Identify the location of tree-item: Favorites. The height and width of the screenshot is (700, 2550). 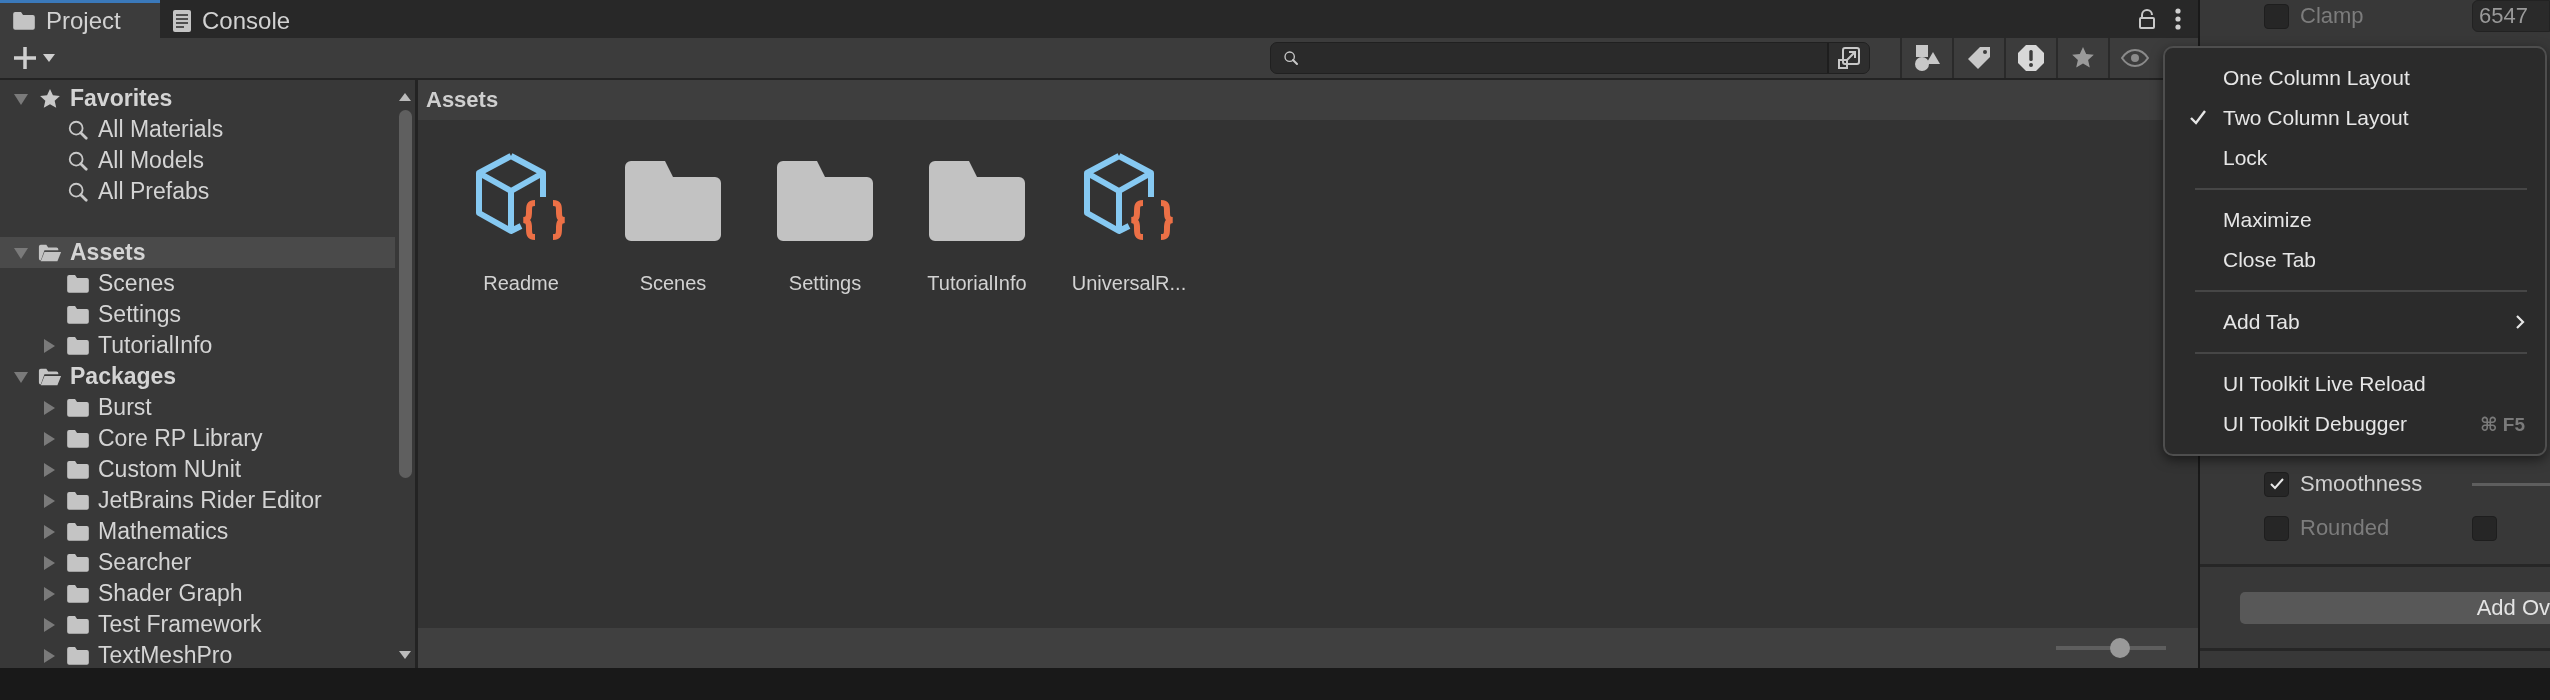
(197, 98).